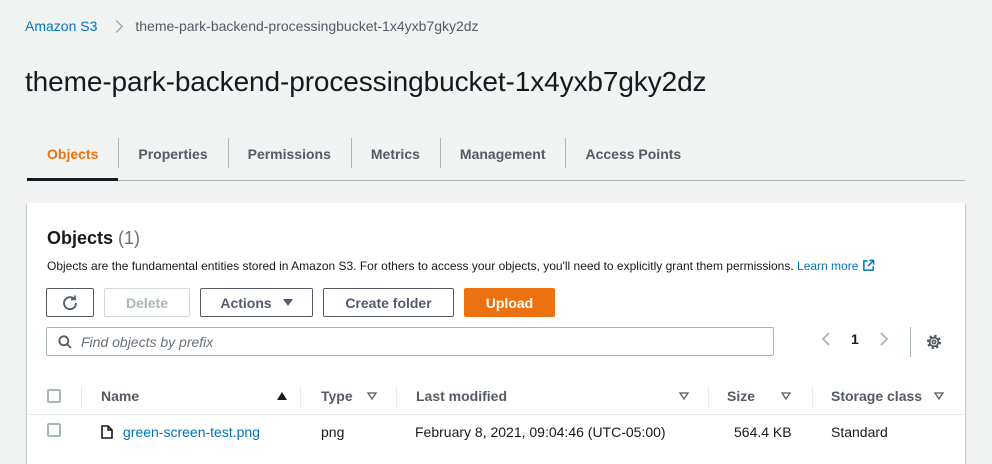 This screenshot has width=992, height=464. Describe the element at coordinates (910, 342) in the screenshot. I see `pagination-divider` at that location.